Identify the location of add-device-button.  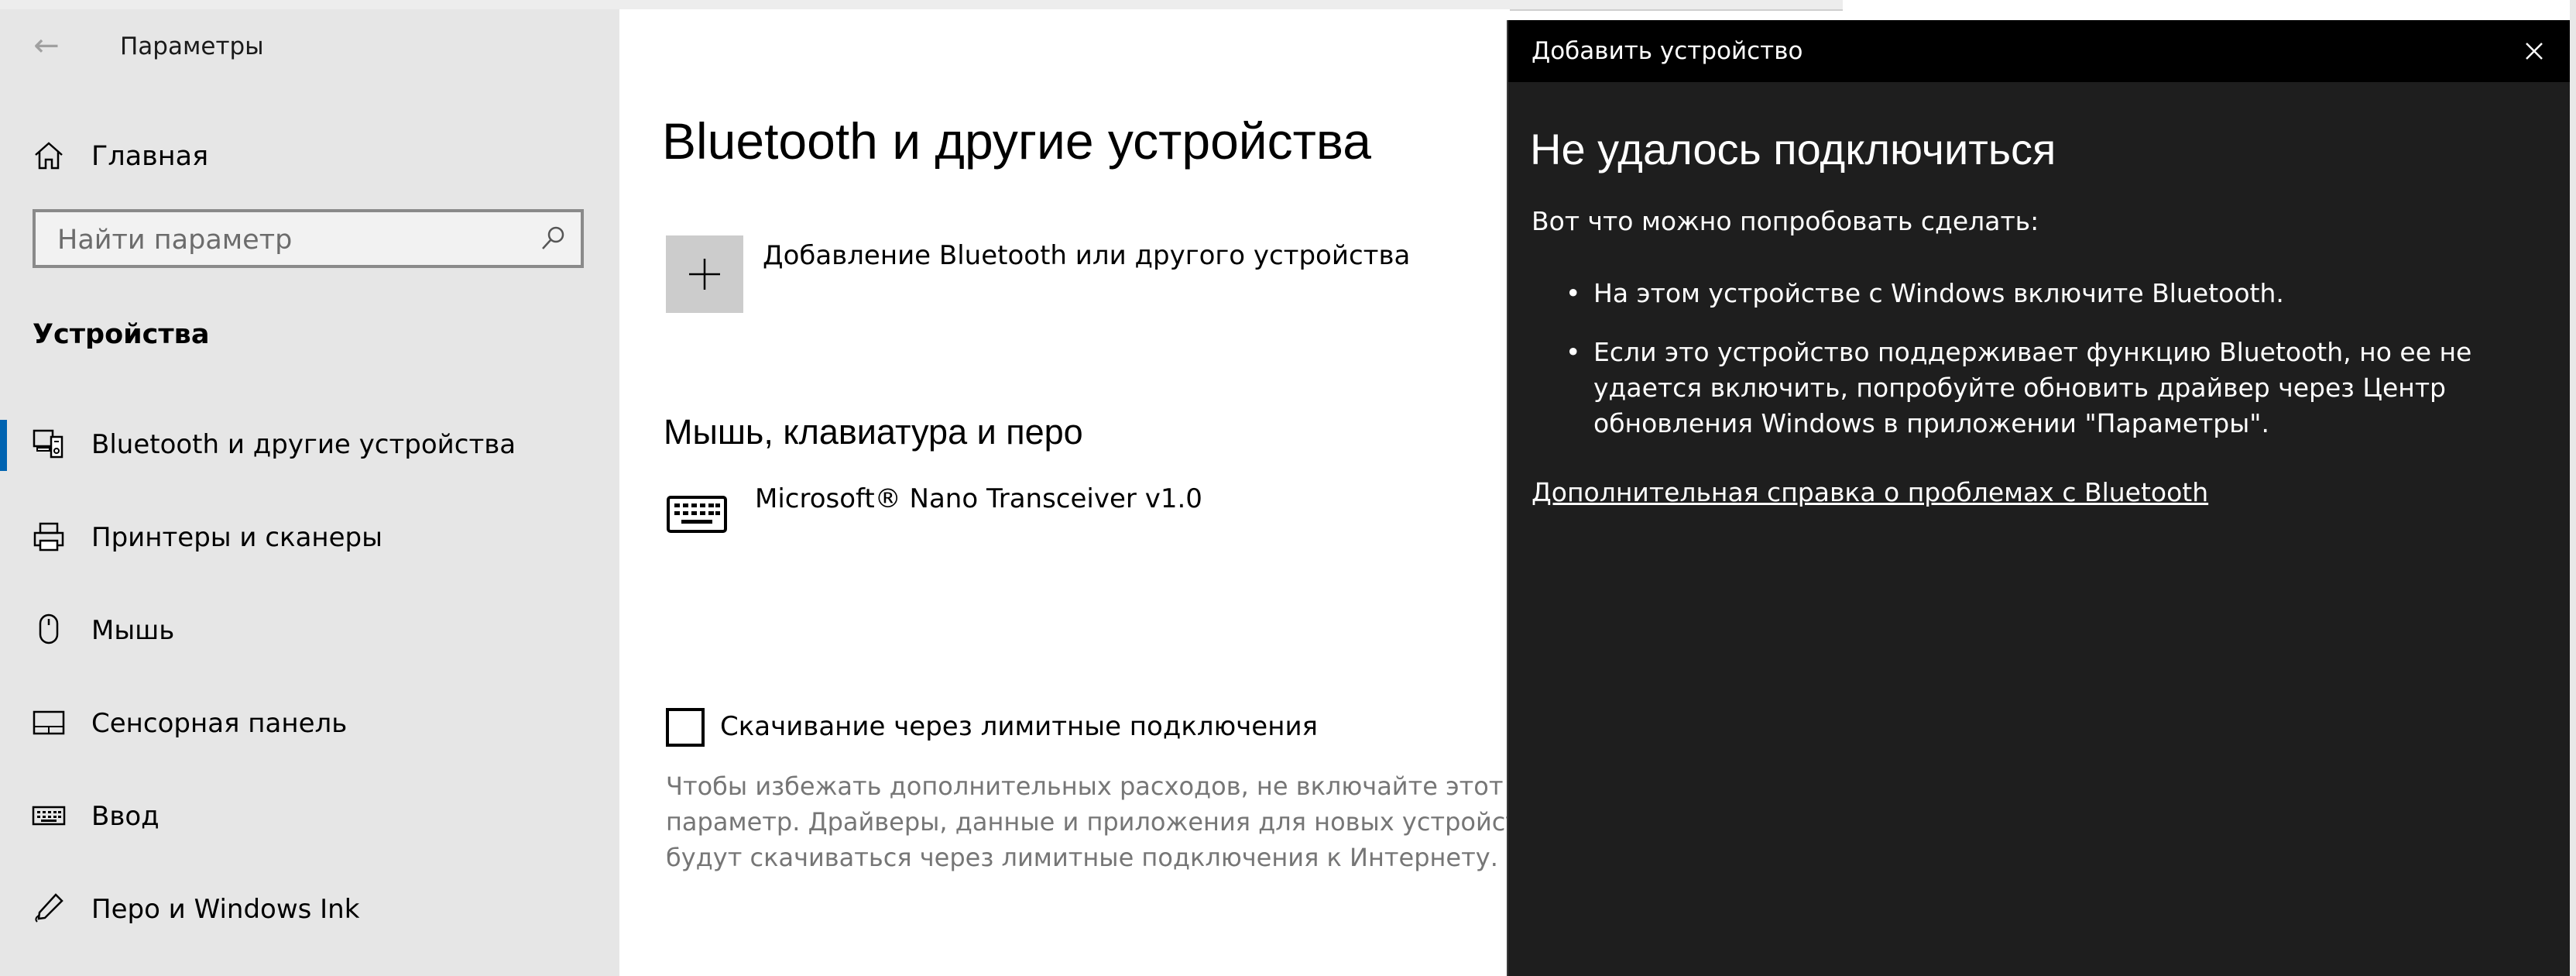
(704, 274).